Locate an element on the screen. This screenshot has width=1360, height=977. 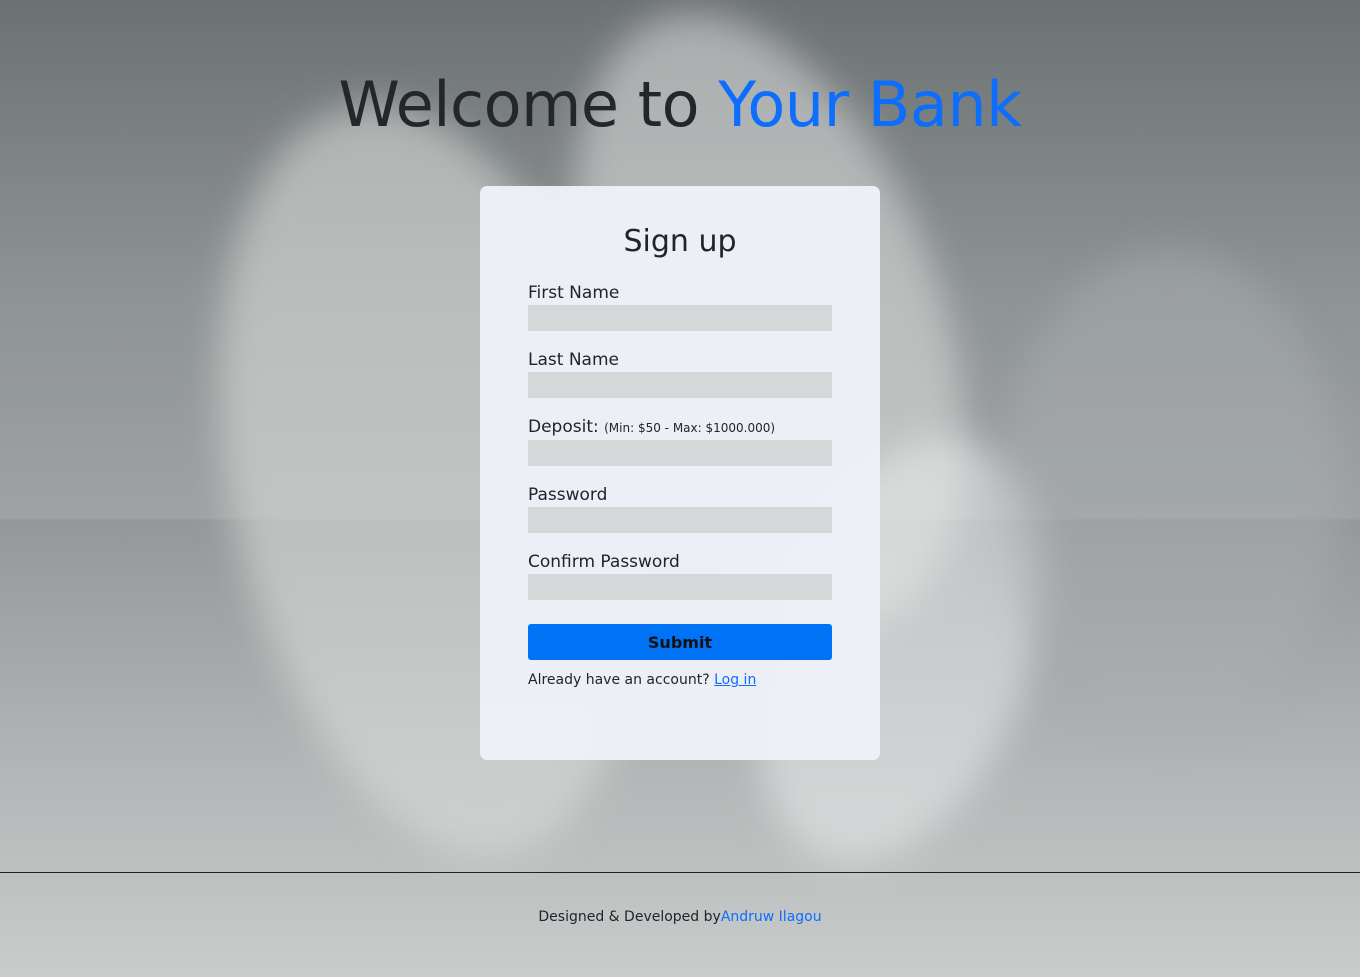
last-name-group: Last Name is located at coordinates (680, 373).